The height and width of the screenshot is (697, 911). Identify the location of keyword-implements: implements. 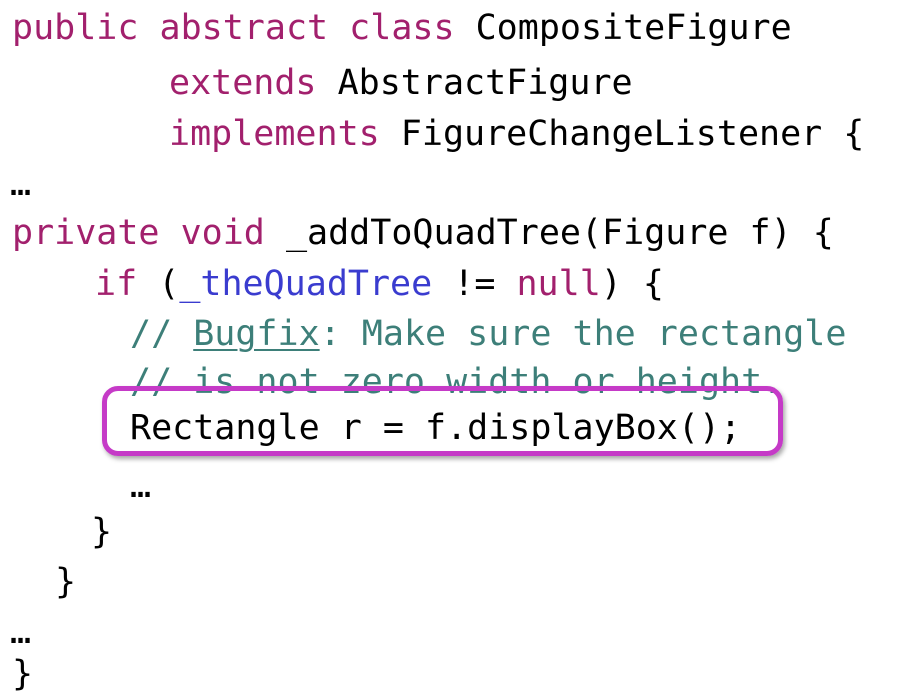
(274, 134).